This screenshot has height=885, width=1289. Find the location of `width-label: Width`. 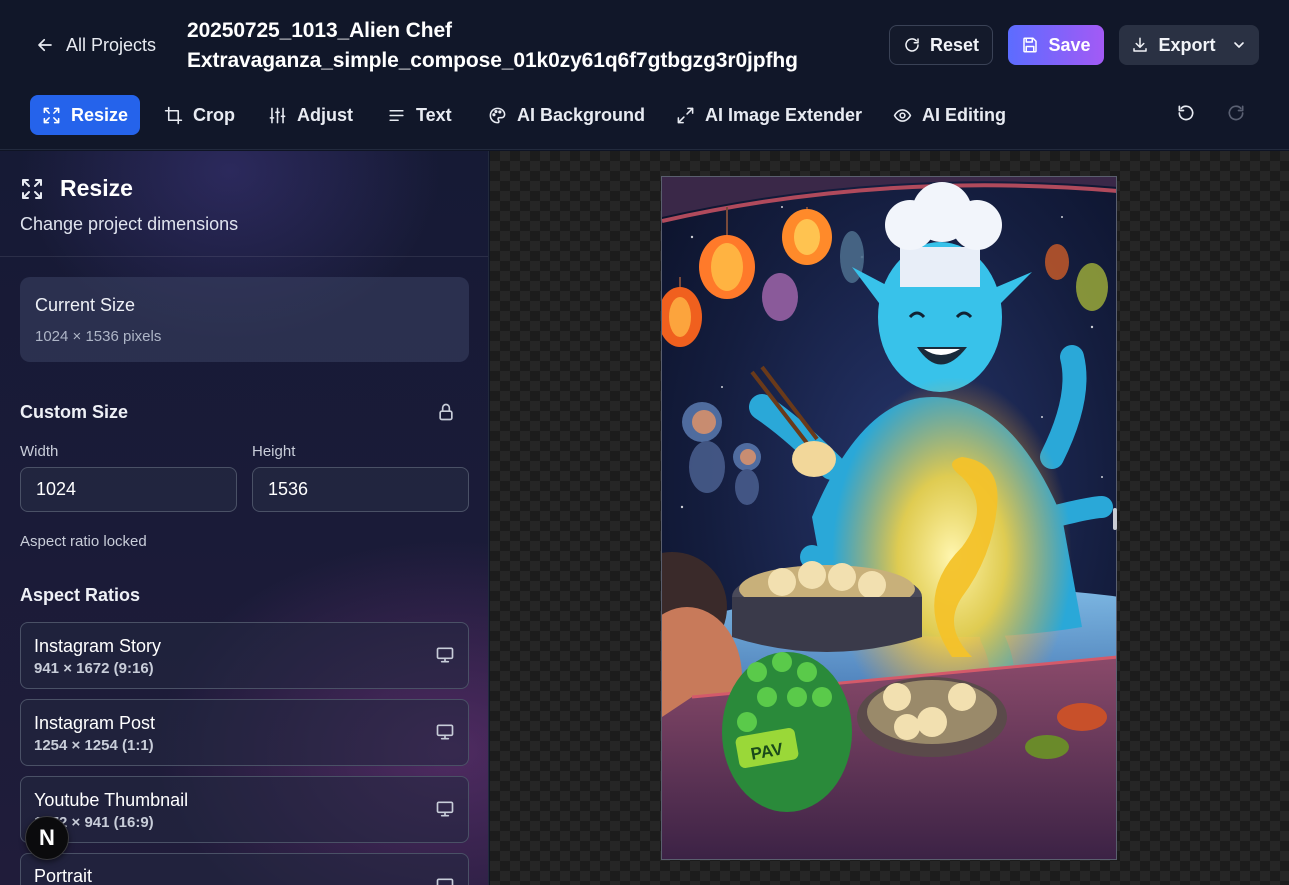

width-label: Width is located at coordinates (39, 451).